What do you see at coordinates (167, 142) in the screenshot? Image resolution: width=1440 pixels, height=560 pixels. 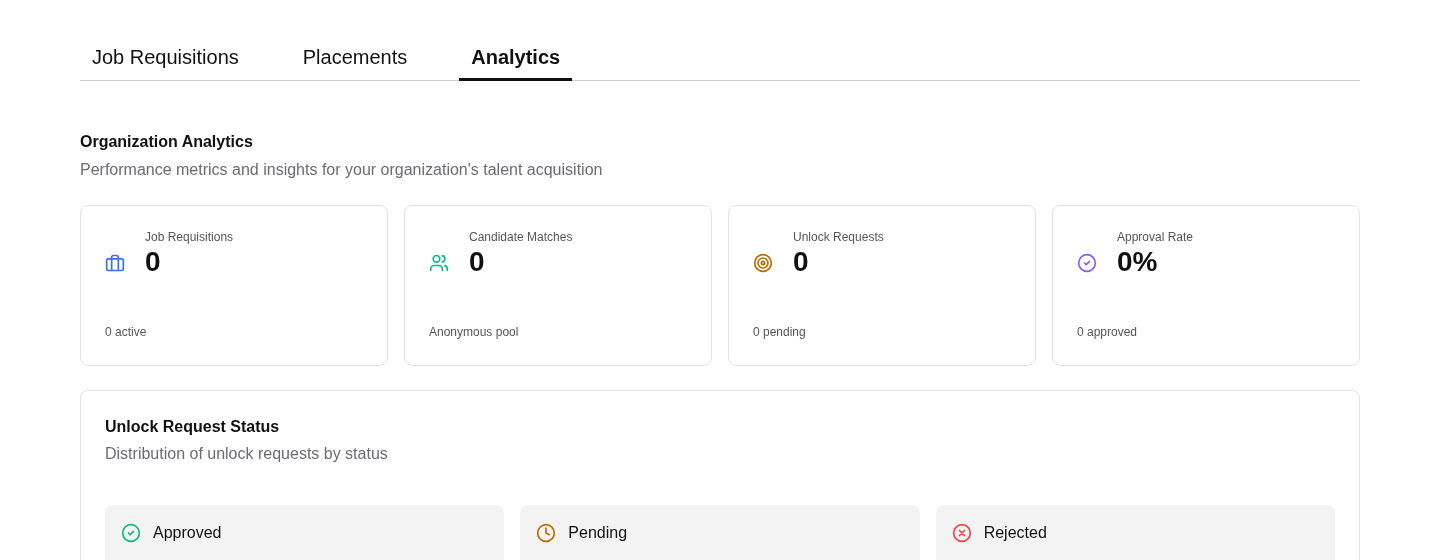 I see `section-title: Organization Analytics` at bounding box center [167, 142].